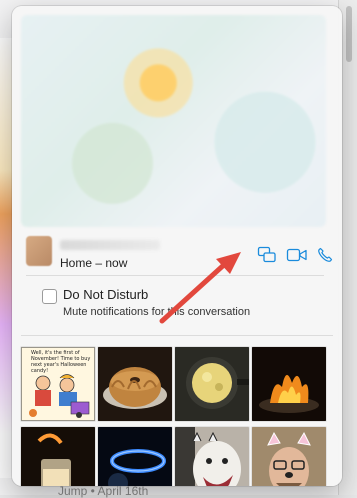  I want to click on drink-glass-image, so click(58, 456).